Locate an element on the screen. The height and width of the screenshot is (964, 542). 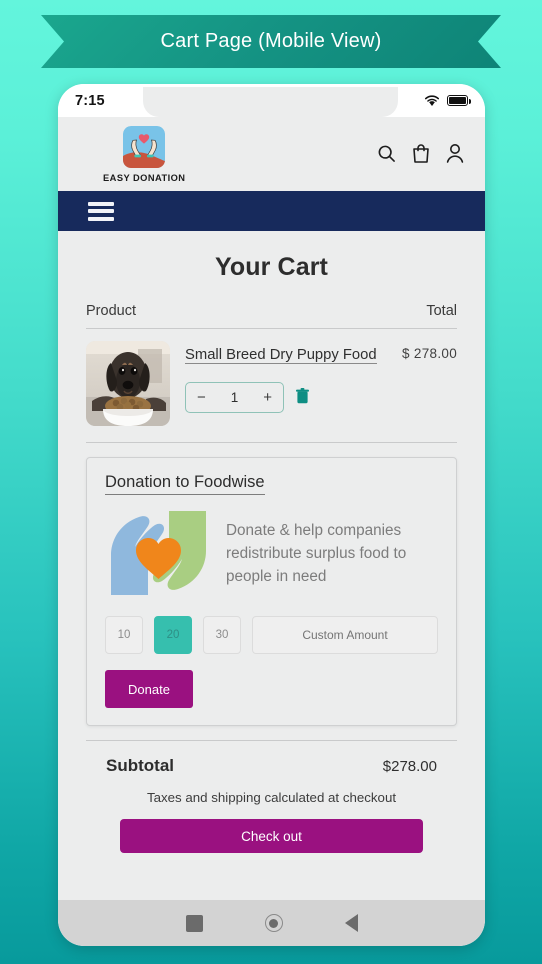
subtotal-row: Subtotal $278.00 is located at coordinates (271, 766).